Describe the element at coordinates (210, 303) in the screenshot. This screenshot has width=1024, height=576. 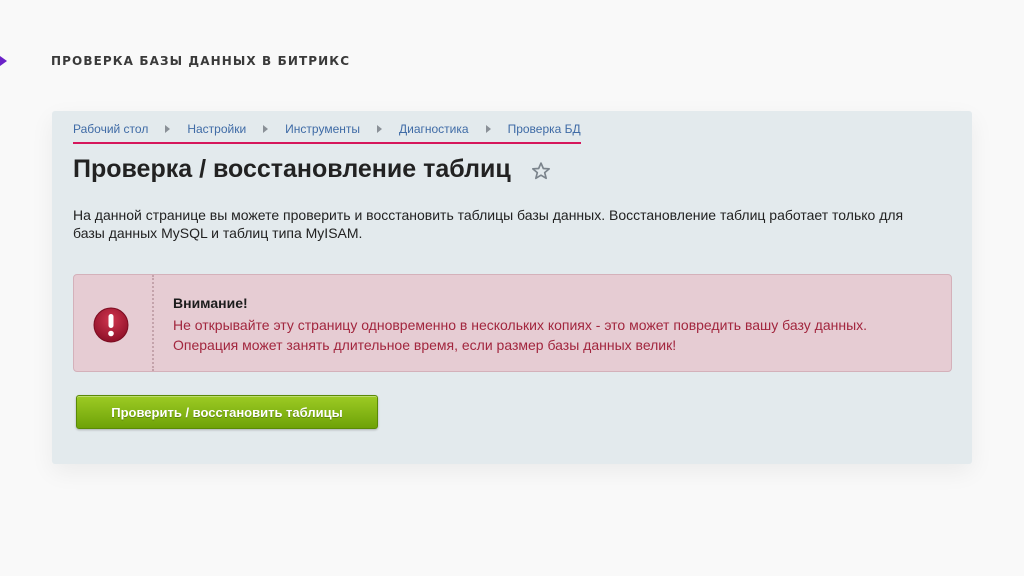
I see `alert-title: Внимание!` at that location.